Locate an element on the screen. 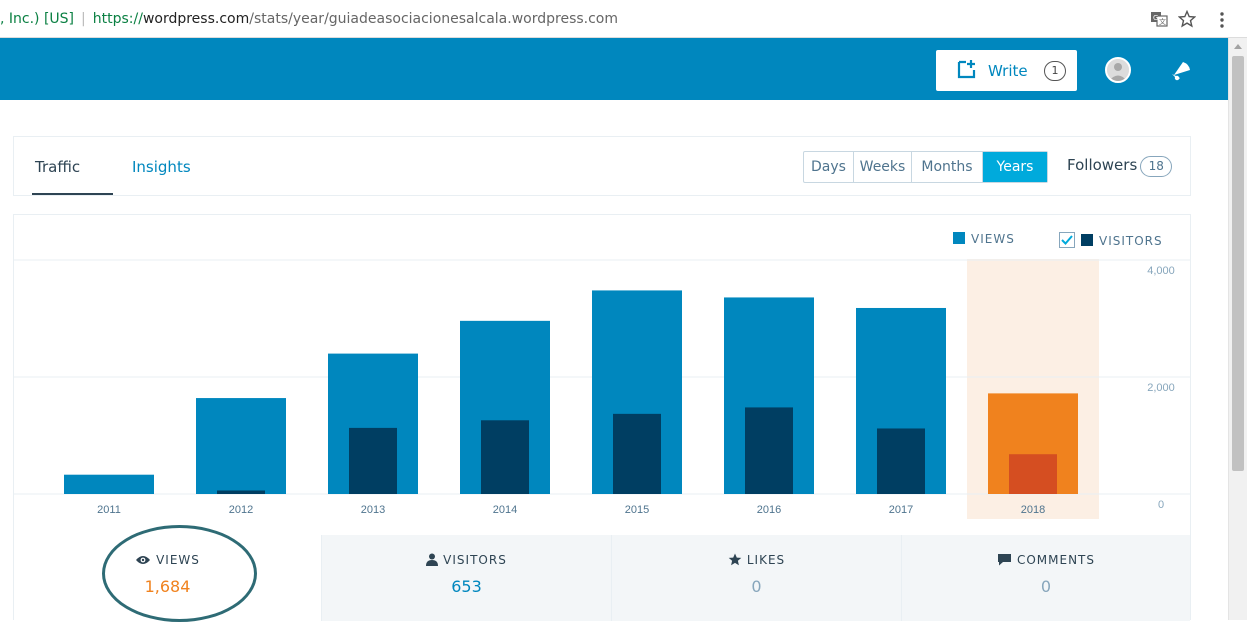  cert-label: , Inc.) [US] is located at coordinates (37, 19).